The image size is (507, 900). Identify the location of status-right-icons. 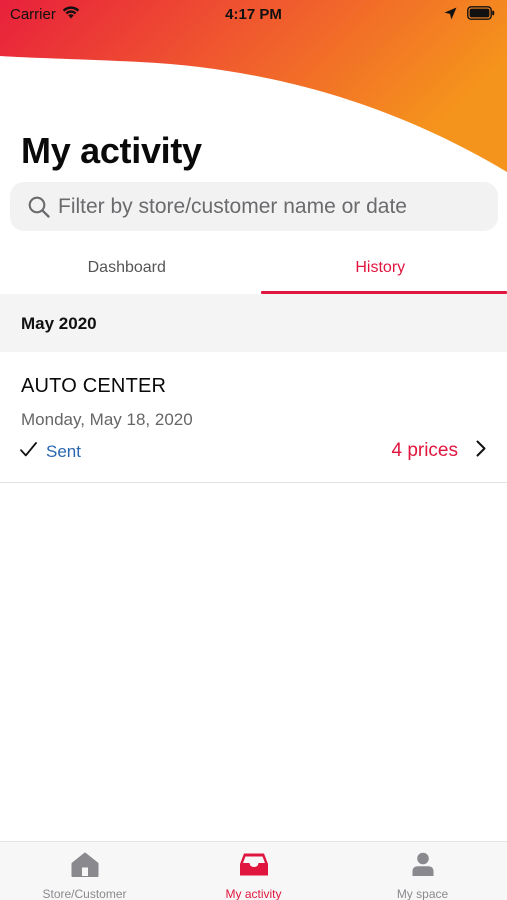
(469, 15).